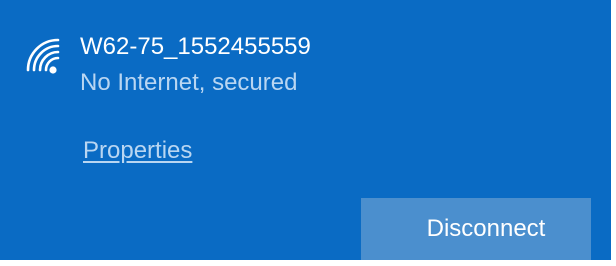 Image resolution: width=616 pixels, height=266 pixels. What do you see at coordinates (195, 46) in the screenshot?
I see `network-name: W62-75_1552455559` at bounding box center [195, 46].